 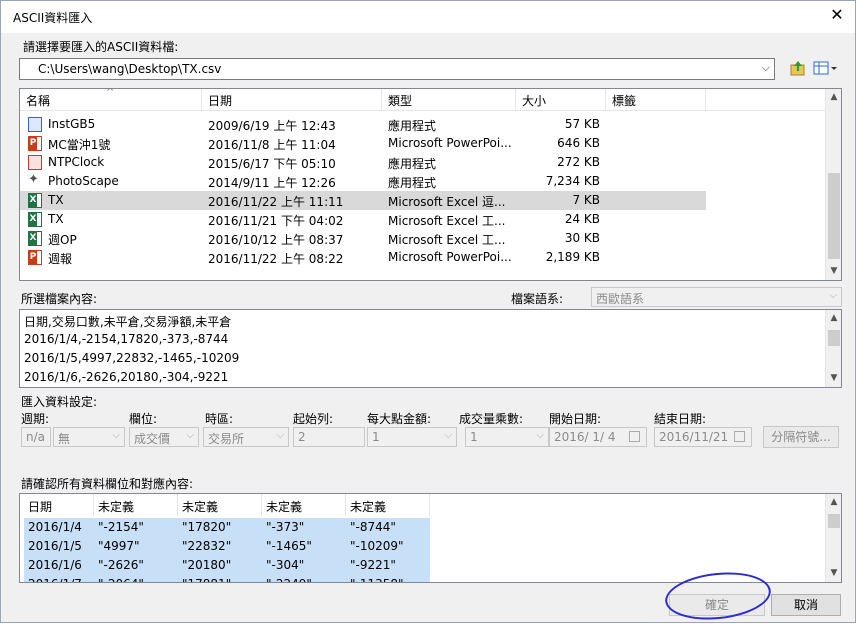 What do you see at coordinates (136, 565) in the screenshot?
I see `mapping-cell: "-2626"` at bounding box center [136, 565].